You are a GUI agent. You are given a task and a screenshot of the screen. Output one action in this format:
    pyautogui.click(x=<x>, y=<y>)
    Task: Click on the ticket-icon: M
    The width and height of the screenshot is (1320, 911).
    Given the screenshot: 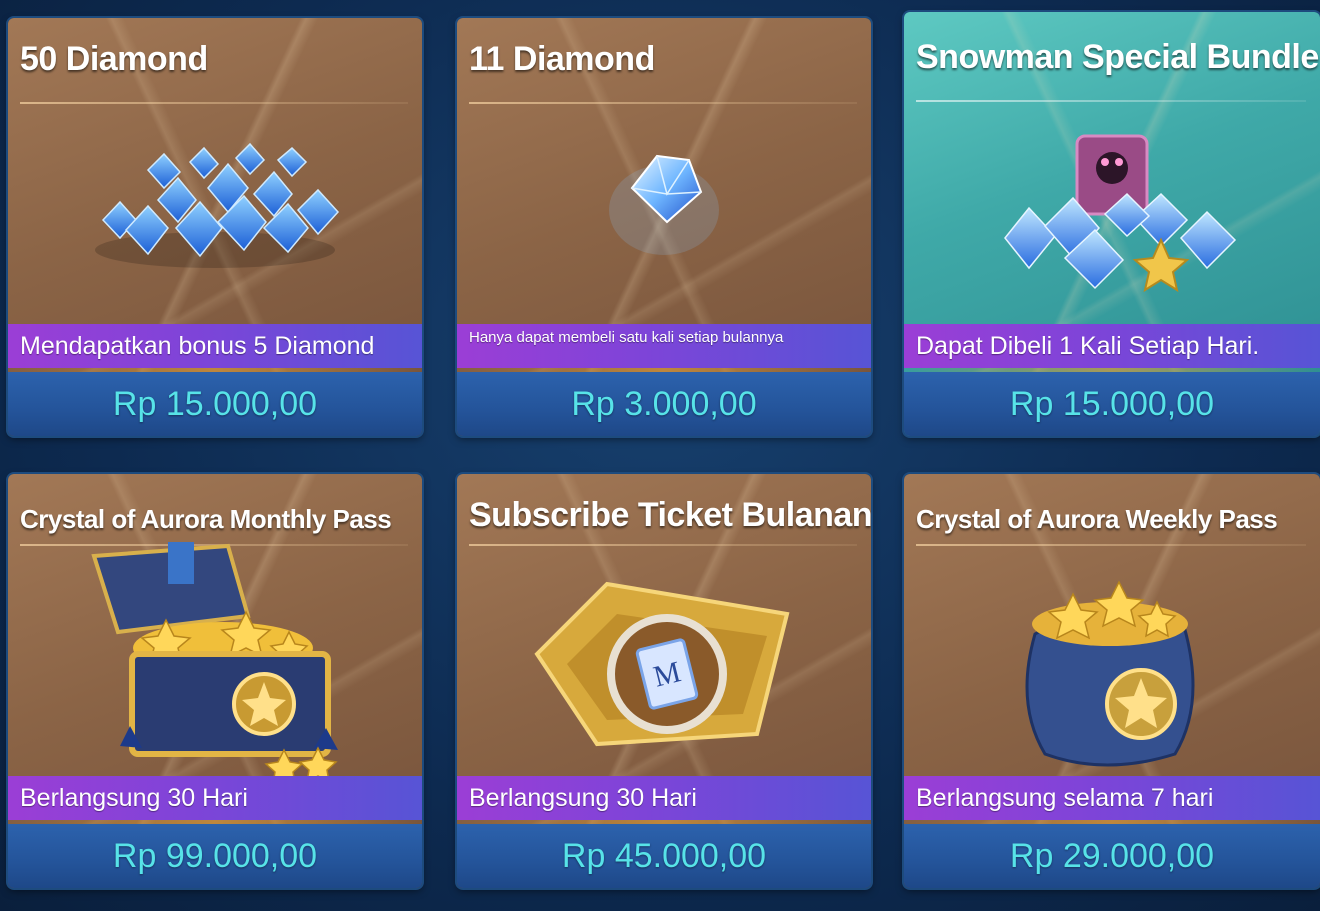 What is the action you would take?
    pyautogui.click(x=664, y=662)
    